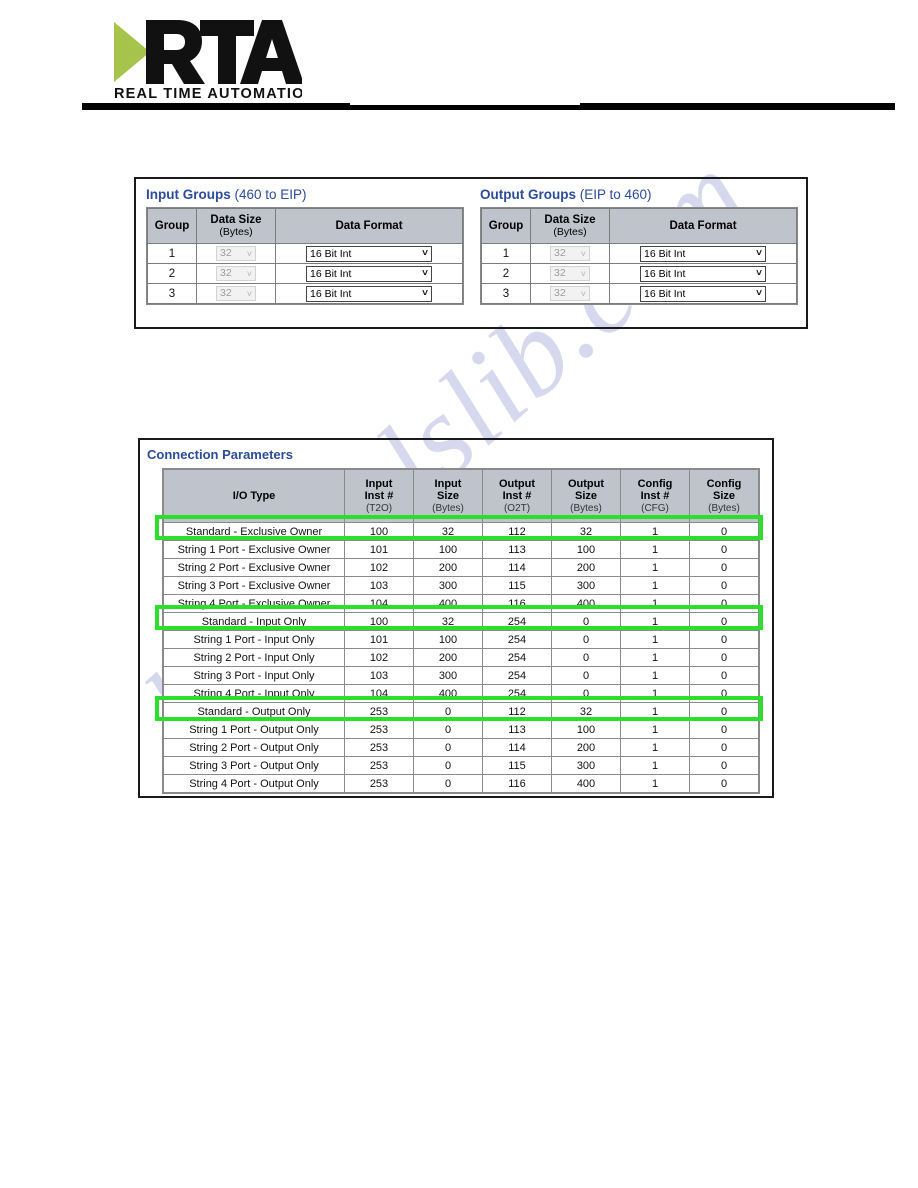 Image resolution: width=918 pixels, height=1188 pixels. What do you see at coordinates (586, 765) in the screenshot?
I see `cell-output-size: 300` at bounding box center [586, 765].